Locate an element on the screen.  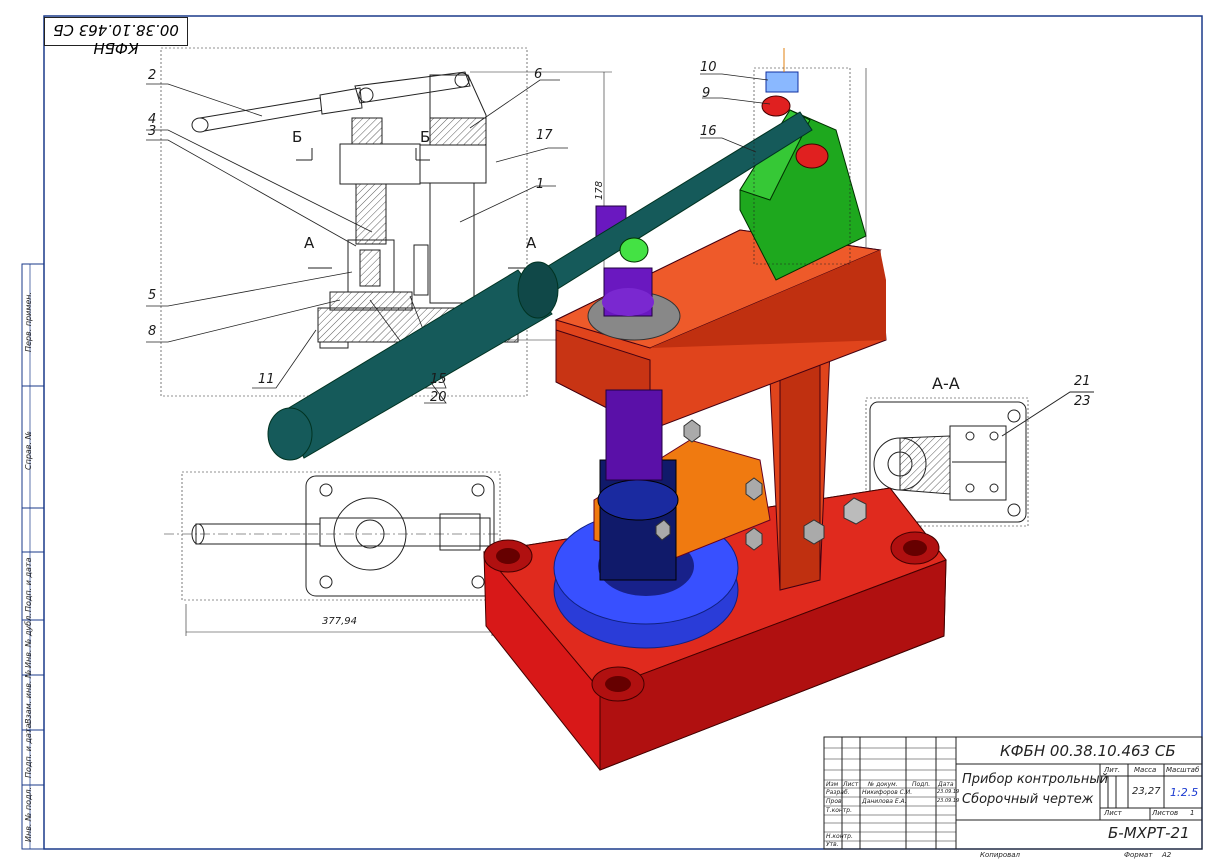
col-list: Лист is located at coordinates (851, 784).